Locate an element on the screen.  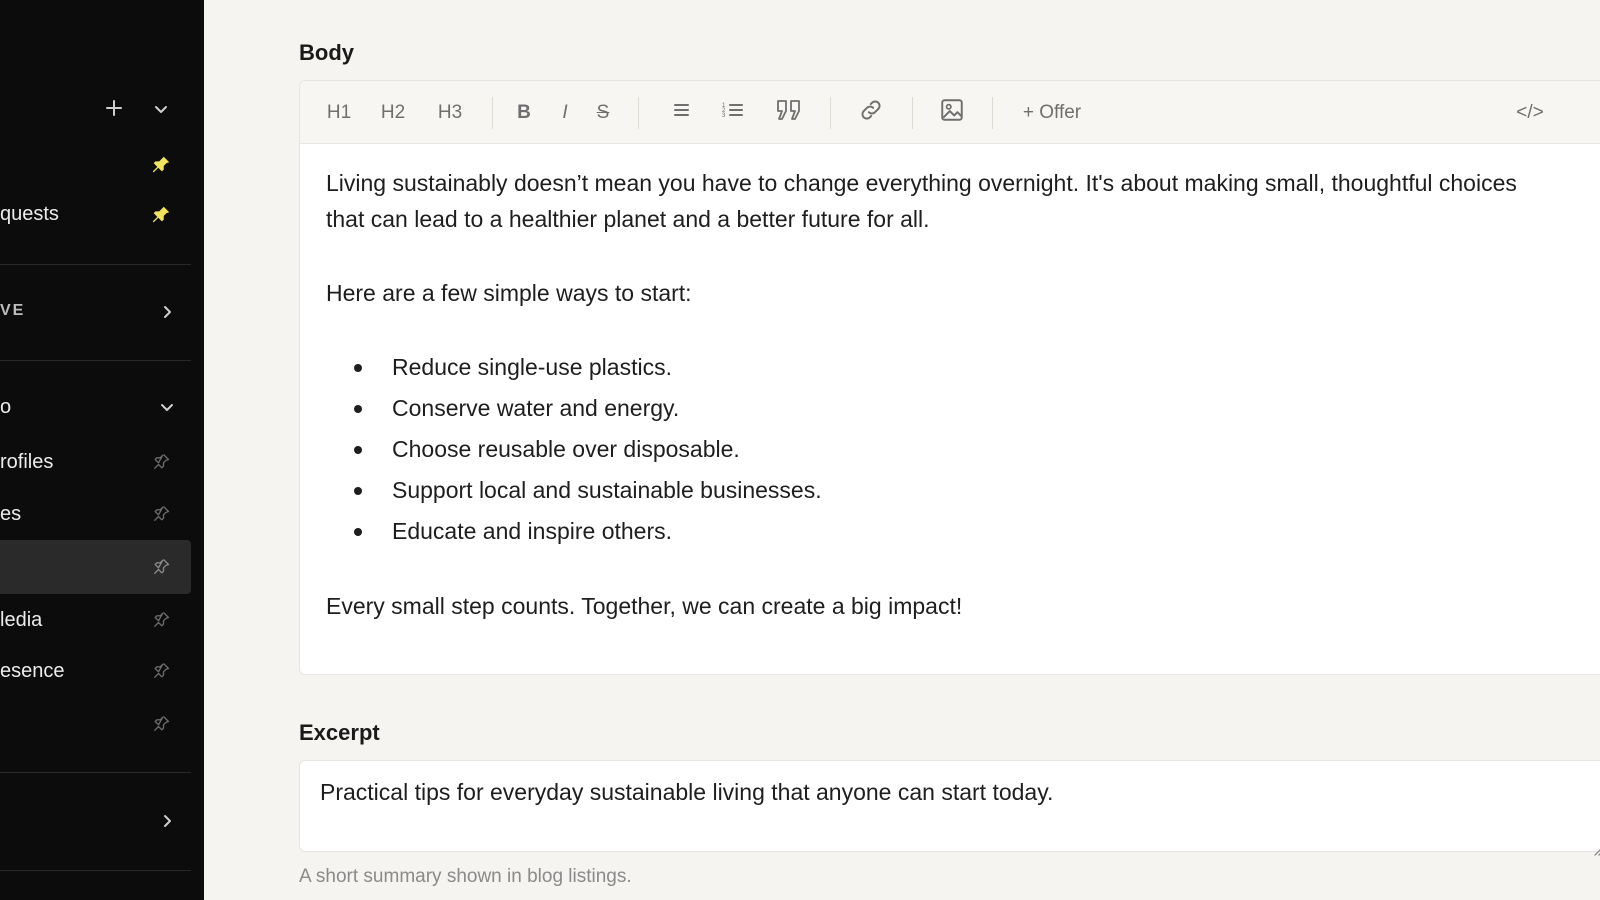
sidebar-item-presence: esence is located at coordinates (95, 672).